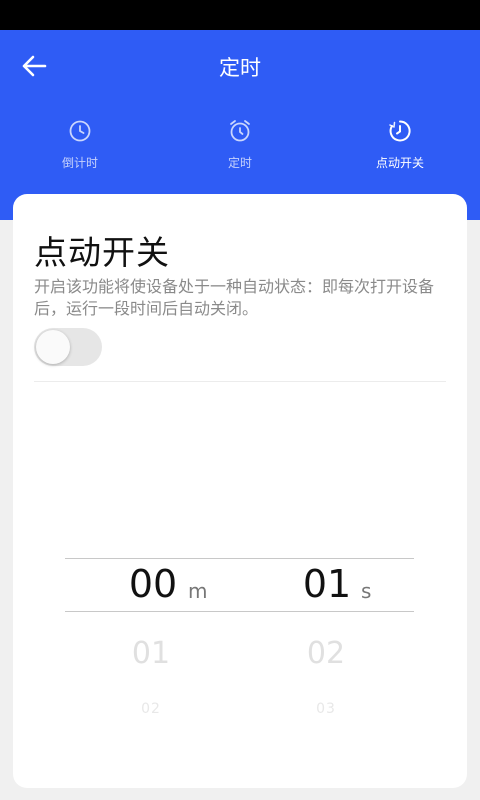  What do you see at coordinates (53, 347) in the screenshot?
I see `toggle-knob` at bounding box center [53, 347].